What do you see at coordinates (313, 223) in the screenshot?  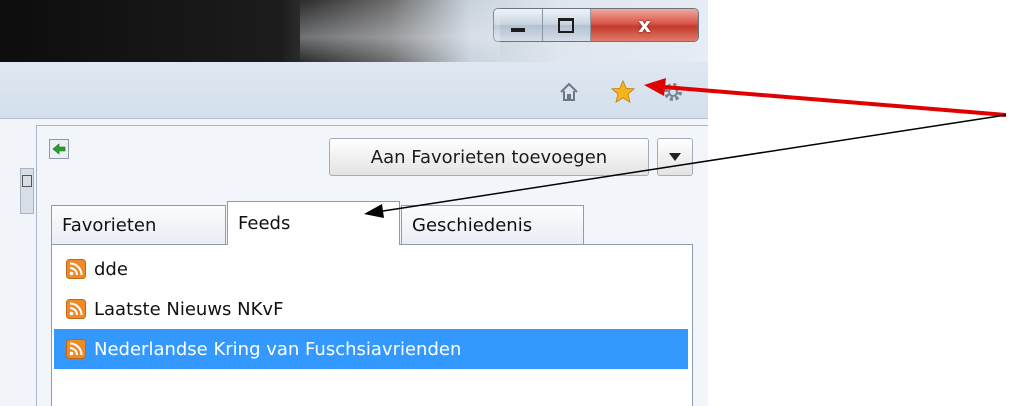 I see `tab-feeds: Feeds` at bounding box center [313, 223].